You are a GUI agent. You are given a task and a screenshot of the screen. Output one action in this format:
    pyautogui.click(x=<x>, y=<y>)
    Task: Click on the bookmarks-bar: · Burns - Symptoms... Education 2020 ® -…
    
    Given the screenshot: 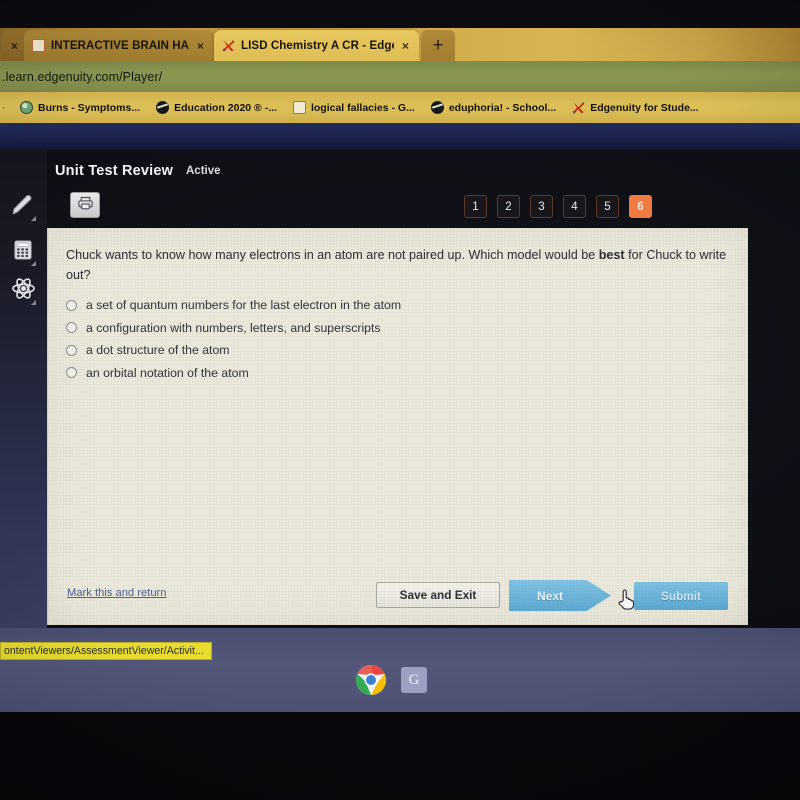 What is the action you would take?
    pyautogui.click(x=400, y=107)
    